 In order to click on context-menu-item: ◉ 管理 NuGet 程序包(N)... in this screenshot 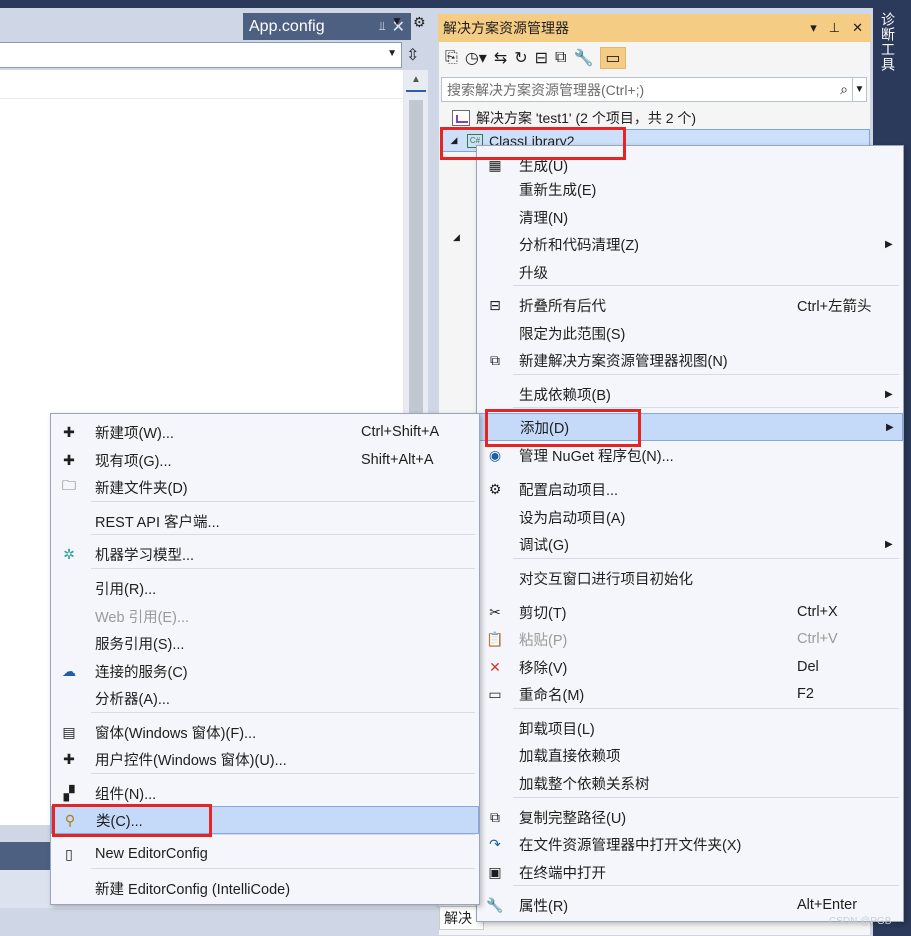, I will do `click(690, 455)`.